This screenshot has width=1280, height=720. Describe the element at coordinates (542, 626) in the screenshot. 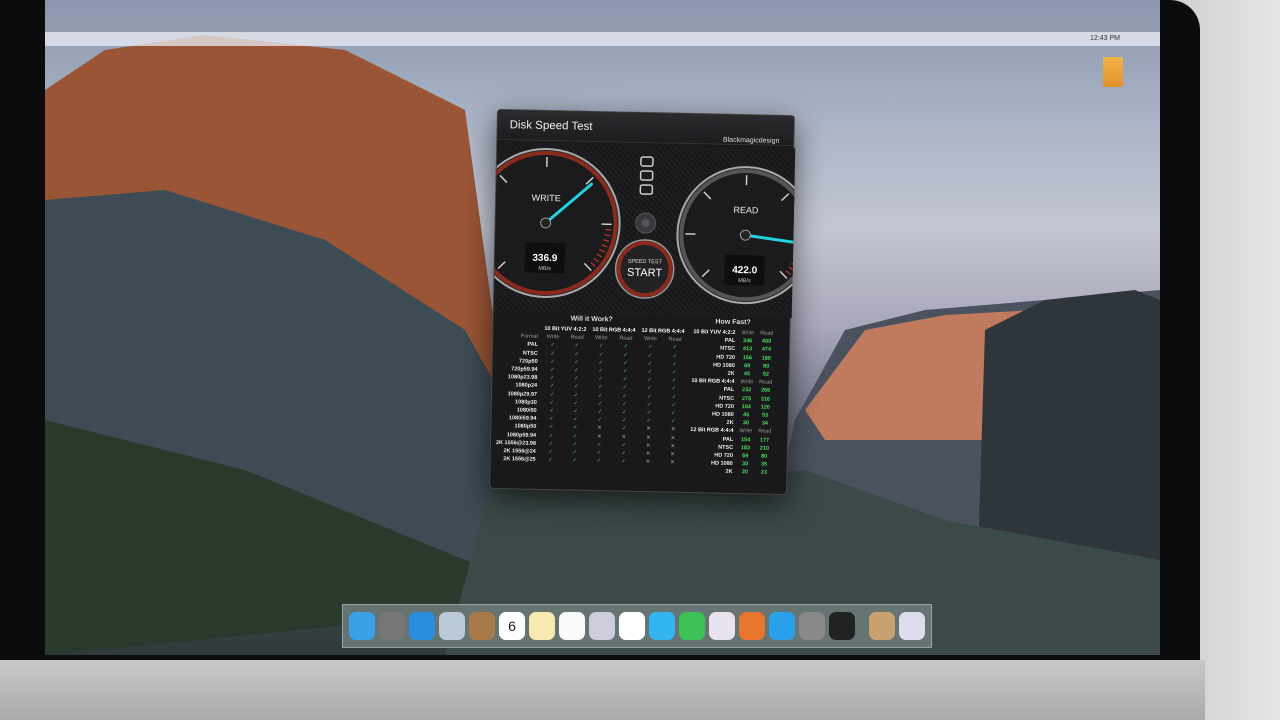

I see `notes-icon` at that location.